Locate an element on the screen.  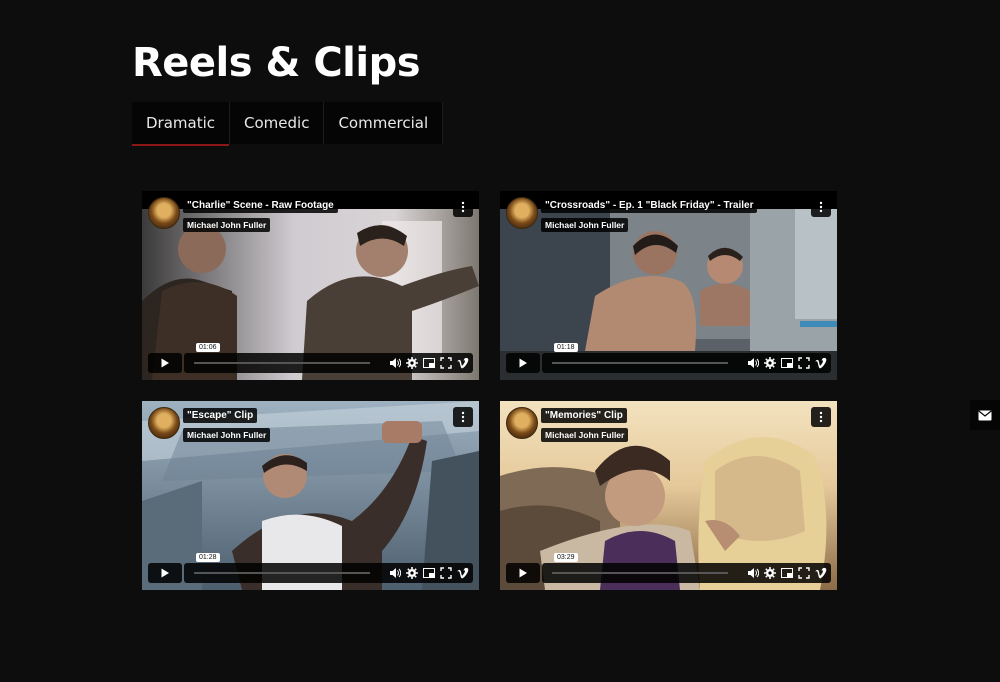
video-player-escape: "Escape" Clip Michael John Fuller 01:28 is located at coordinates (310, 495).